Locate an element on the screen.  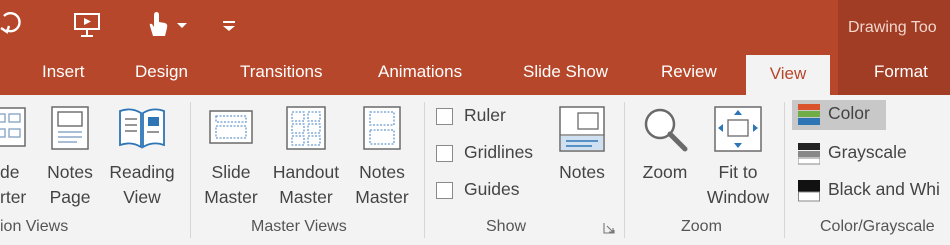
show-group-label: Show is located at coordinates (506, 226).